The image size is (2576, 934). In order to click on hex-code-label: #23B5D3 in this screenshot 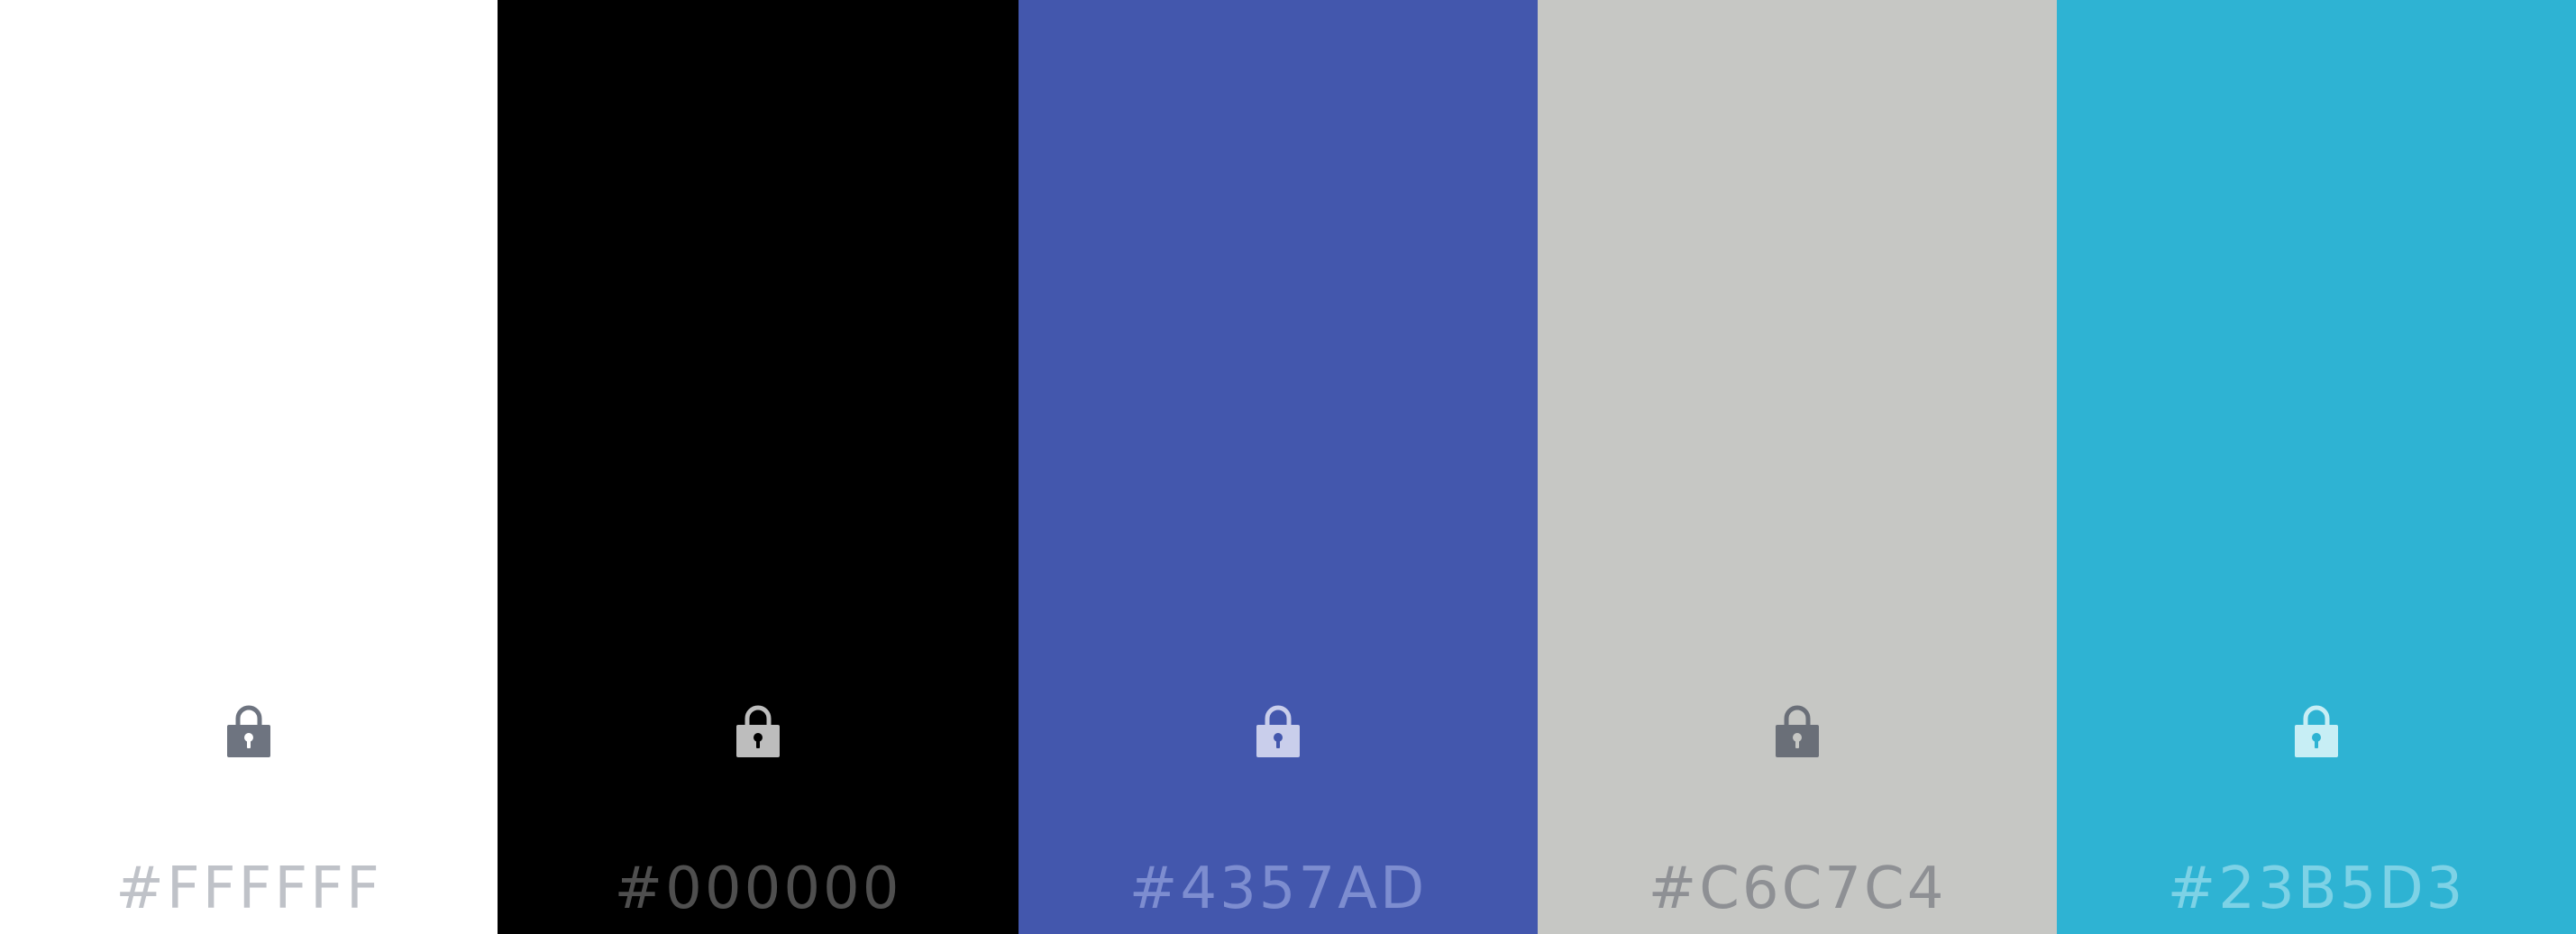, I will do `click(2316, 889)`.